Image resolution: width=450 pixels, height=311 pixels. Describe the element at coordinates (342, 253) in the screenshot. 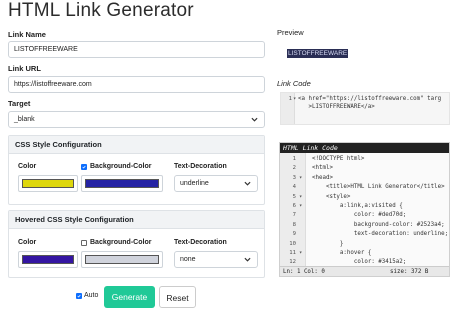

I see `code-line: a:hover {` at that location.